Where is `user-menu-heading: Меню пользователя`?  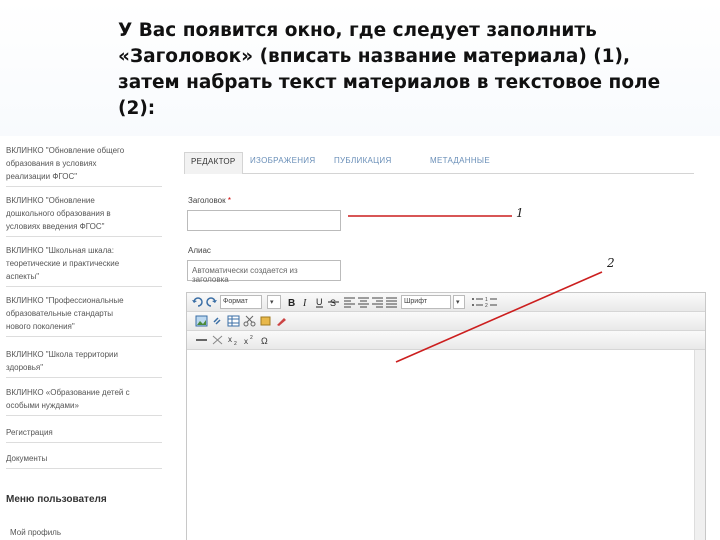 user-menu-heading: Меню пользователя is located at coordinates (56, 499).